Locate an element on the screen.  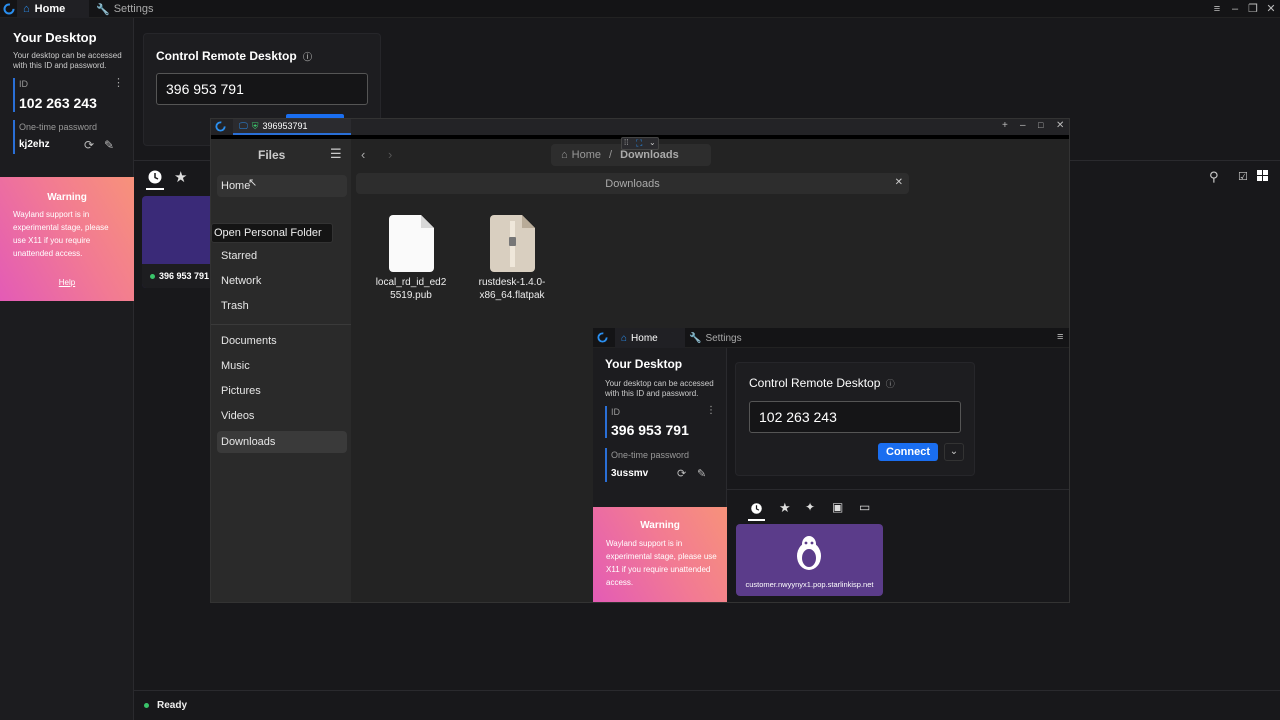
drag-handle-icon: ⁞⁞ is located at coordinates (626, 142).